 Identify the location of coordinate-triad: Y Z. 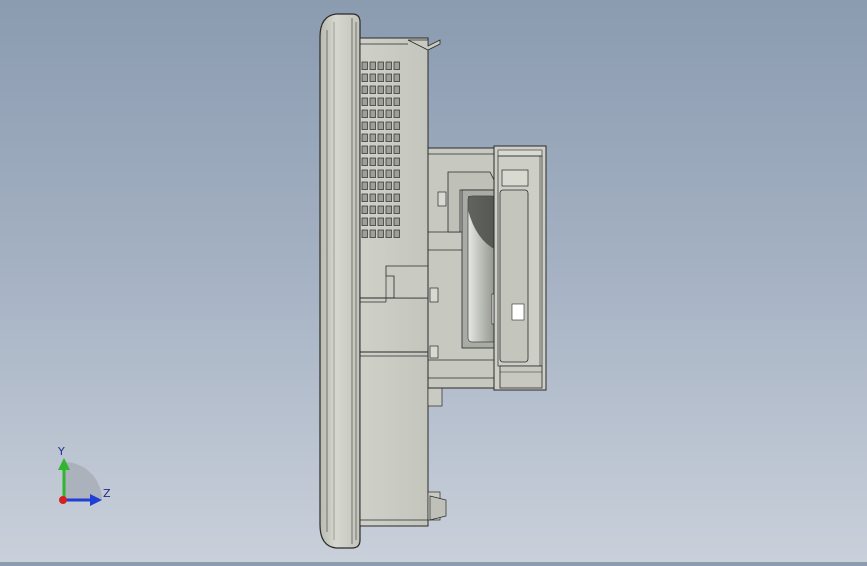
(84, 475).